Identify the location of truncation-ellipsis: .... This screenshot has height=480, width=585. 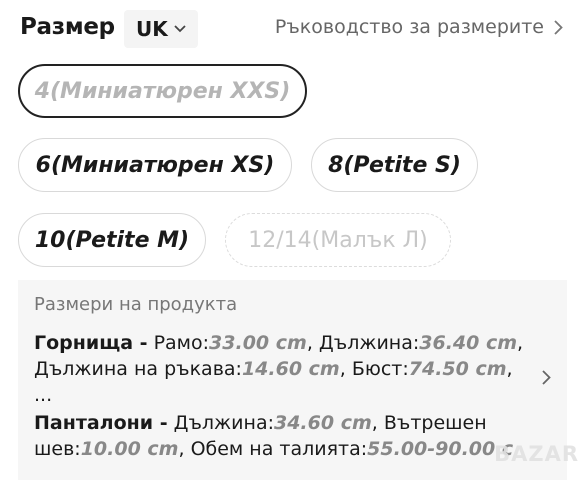
(43, 395).